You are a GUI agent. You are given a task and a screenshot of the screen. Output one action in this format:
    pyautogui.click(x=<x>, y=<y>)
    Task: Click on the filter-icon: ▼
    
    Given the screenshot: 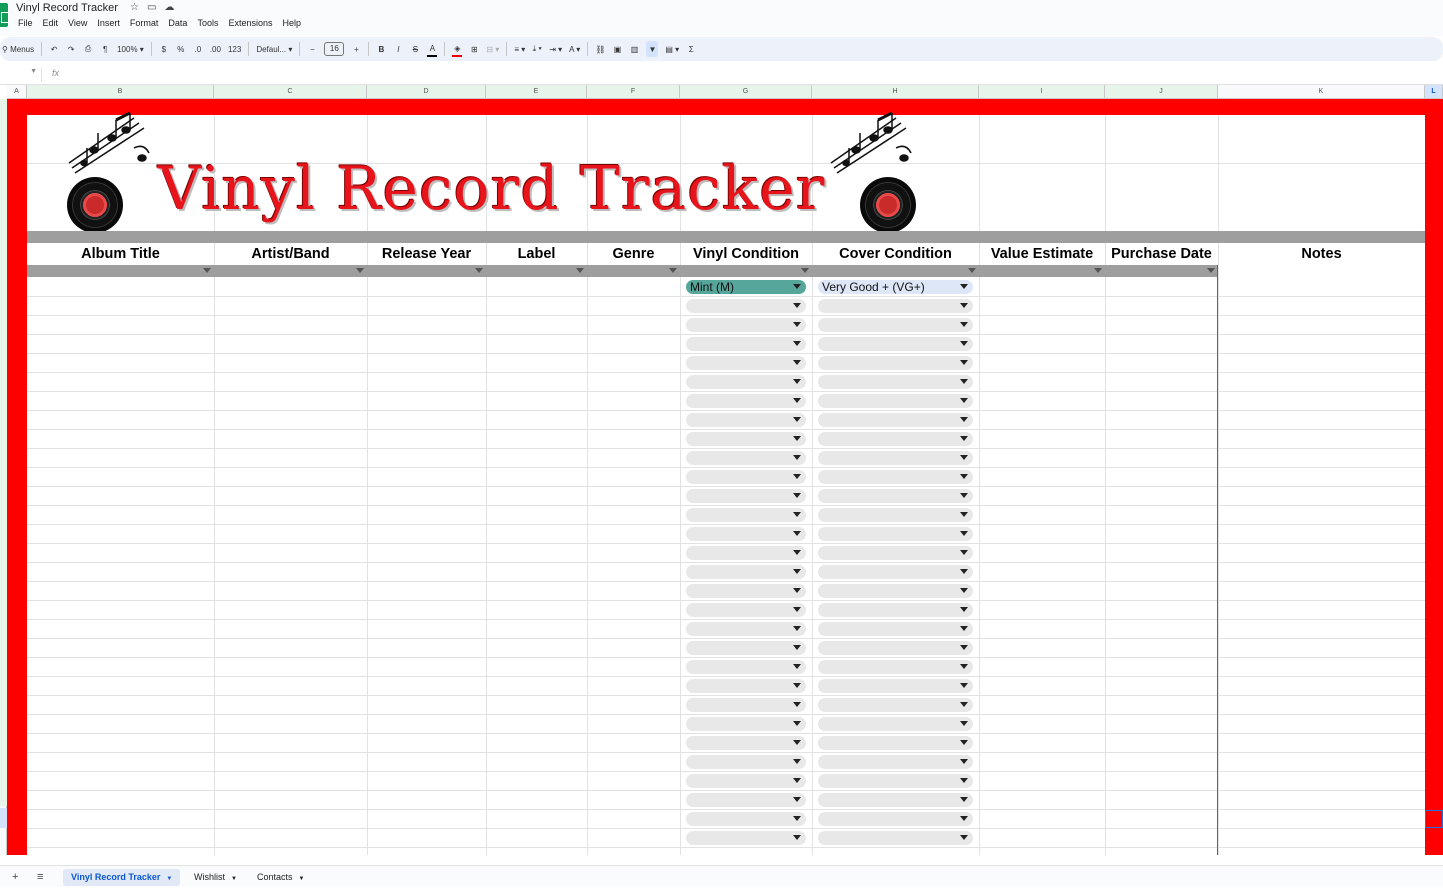 What is the action you would take?
    pyautogui.click(x=652, y=49)
    